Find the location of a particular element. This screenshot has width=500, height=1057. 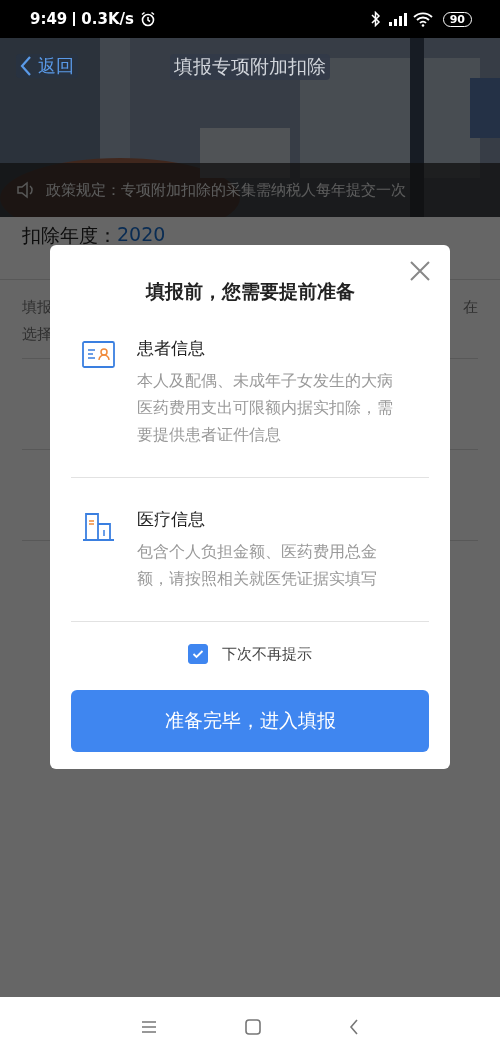

year-label: 扣除年度： is located at coordinates (69, 235).